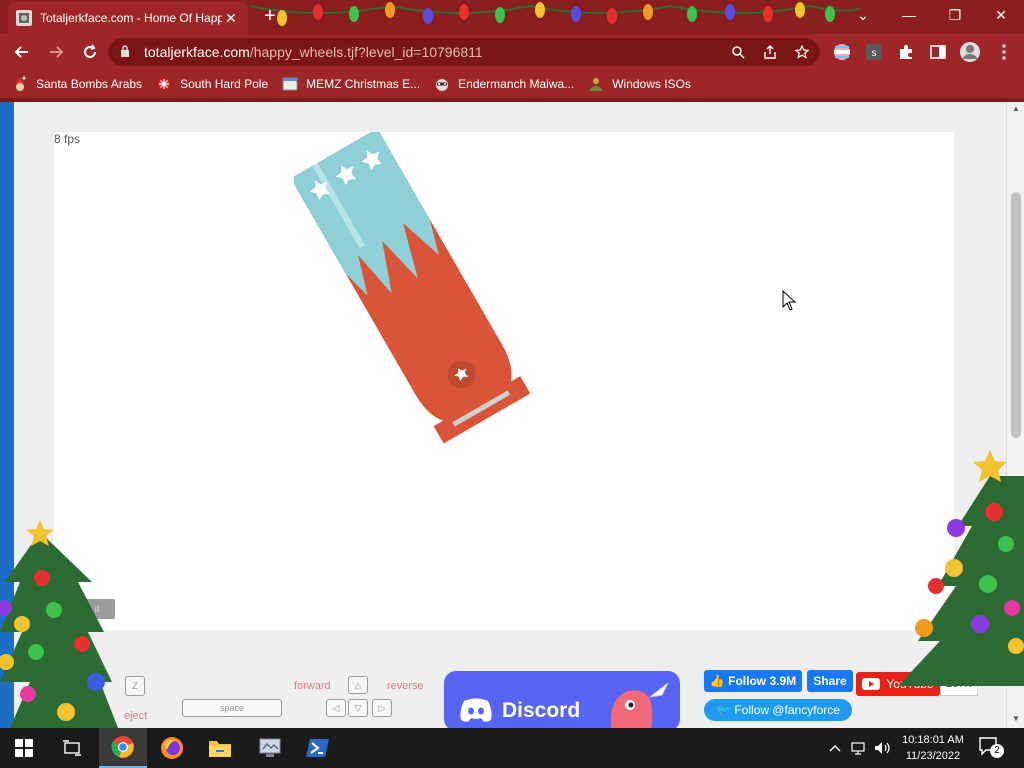 This screenshot has width=1024, height=768. Describe the element at coordinates (738, 52) in the screenshot. I see `search-icon` at that location.